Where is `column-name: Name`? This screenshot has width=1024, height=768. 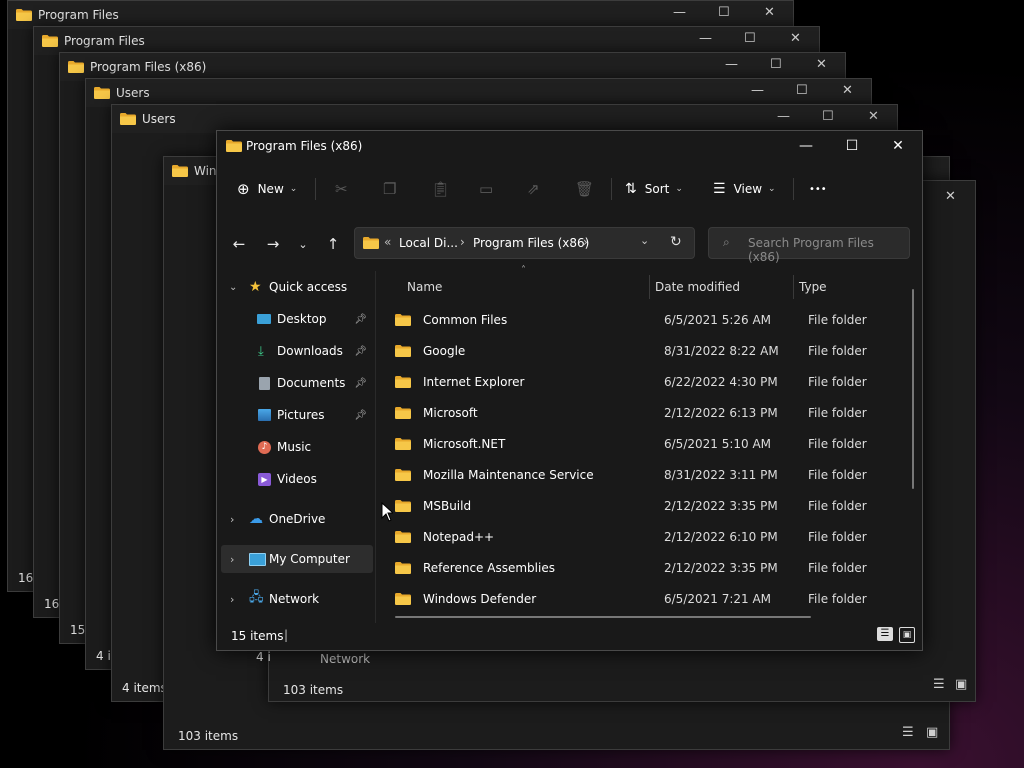 column-name: Name is located at coordinates (424, 287).